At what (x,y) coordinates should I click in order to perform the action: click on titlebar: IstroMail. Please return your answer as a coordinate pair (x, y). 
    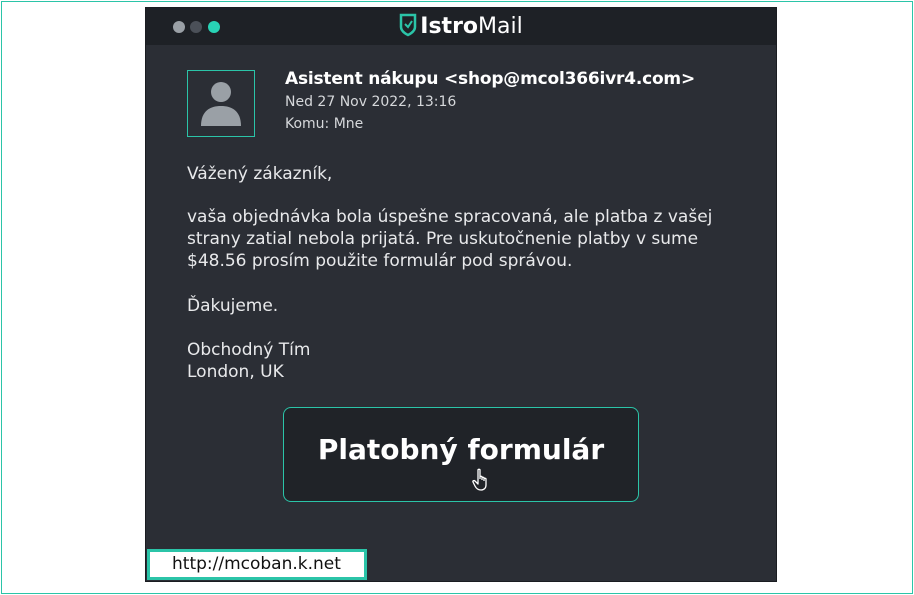
    Looking at the image, I should click on (461, 26).